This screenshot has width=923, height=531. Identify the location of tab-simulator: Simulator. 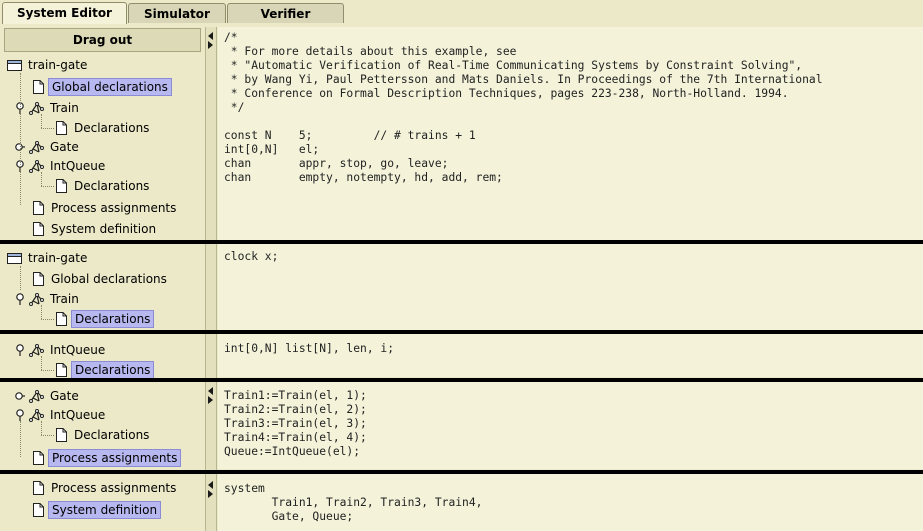
(177, 13).